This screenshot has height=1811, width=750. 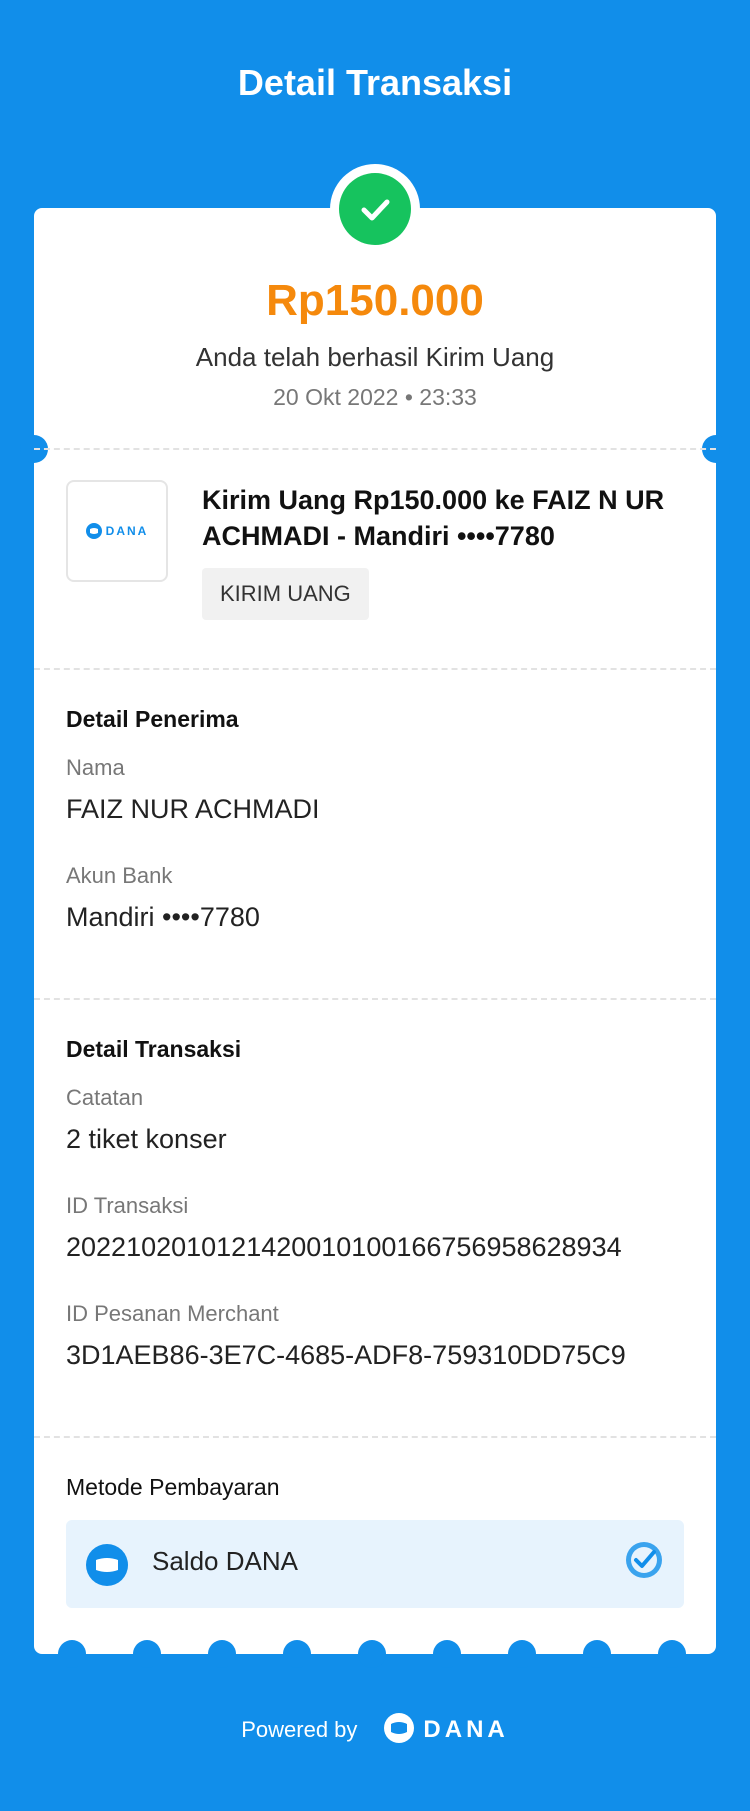 What do you see at coordinates (225, 1561) in the screenshot?
I see `payment-method-name: Saldo DANA` at bounding box center [225, 1561].